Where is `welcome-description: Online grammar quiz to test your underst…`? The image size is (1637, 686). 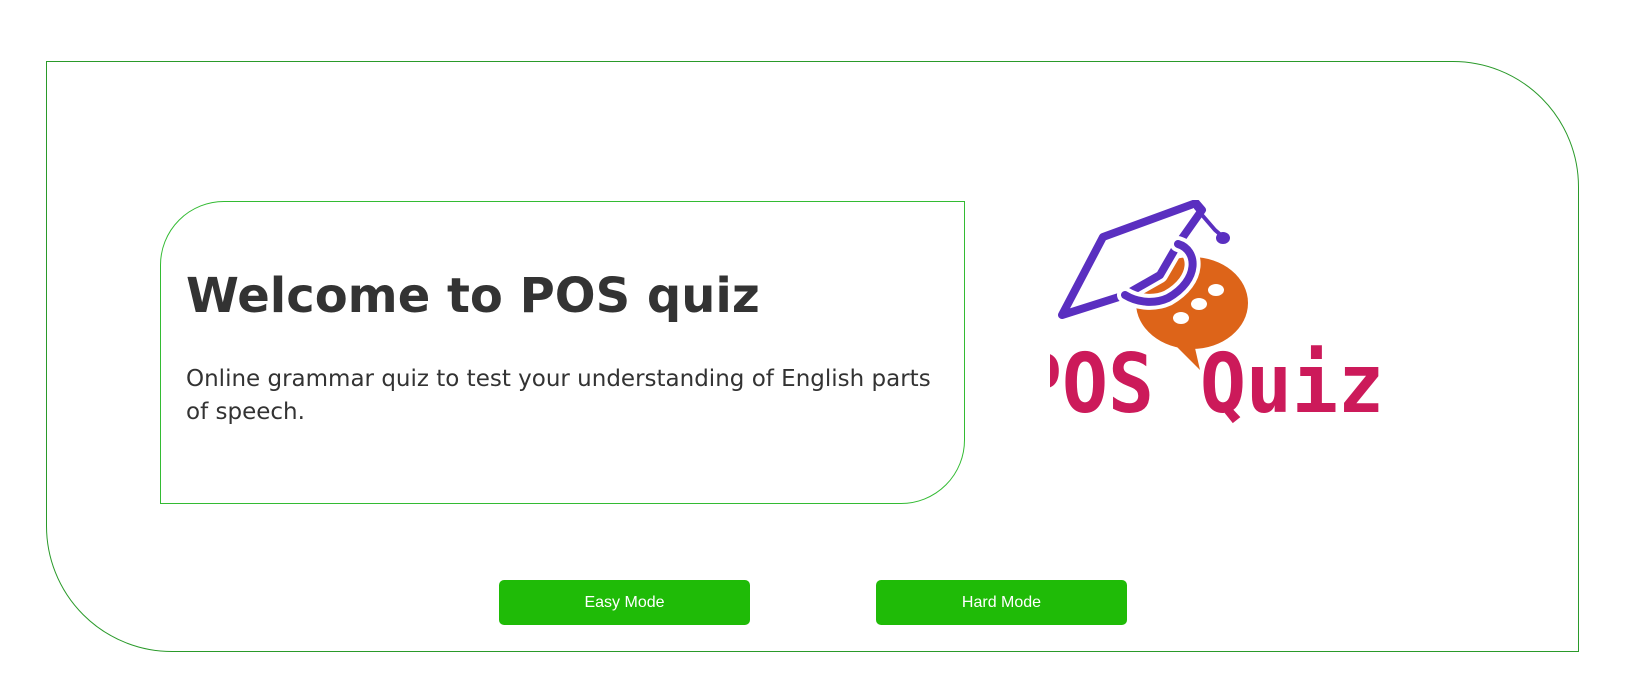
welcome-description: Online grammar quiz to test your underst… is located at coordinates (558, 395).